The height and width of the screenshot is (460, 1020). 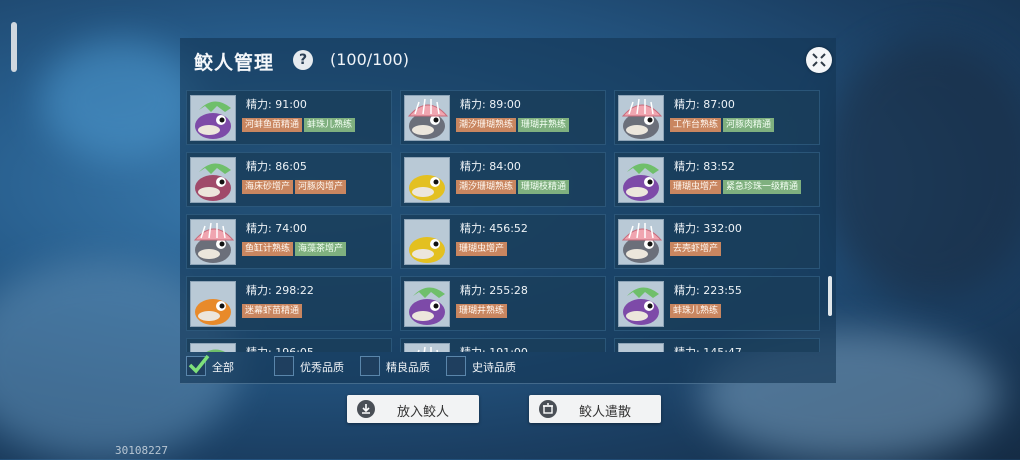 What do you see at coordinates (276, 166) in the screenshot?
I see `merfolk-energy: 精力: 86:05` at bounding box center [276, 166].